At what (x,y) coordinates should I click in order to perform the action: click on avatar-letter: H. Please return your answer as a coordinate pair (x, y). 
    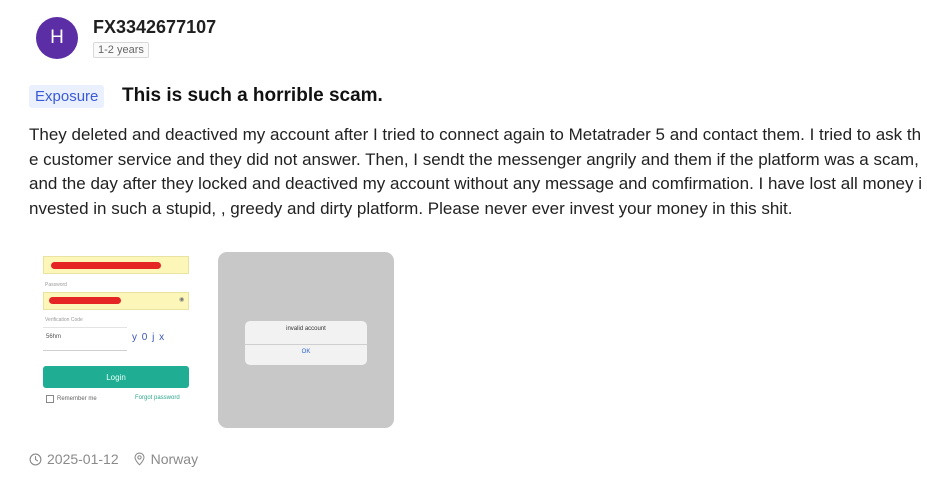
    Looking at the image, I should click on (57, 37).